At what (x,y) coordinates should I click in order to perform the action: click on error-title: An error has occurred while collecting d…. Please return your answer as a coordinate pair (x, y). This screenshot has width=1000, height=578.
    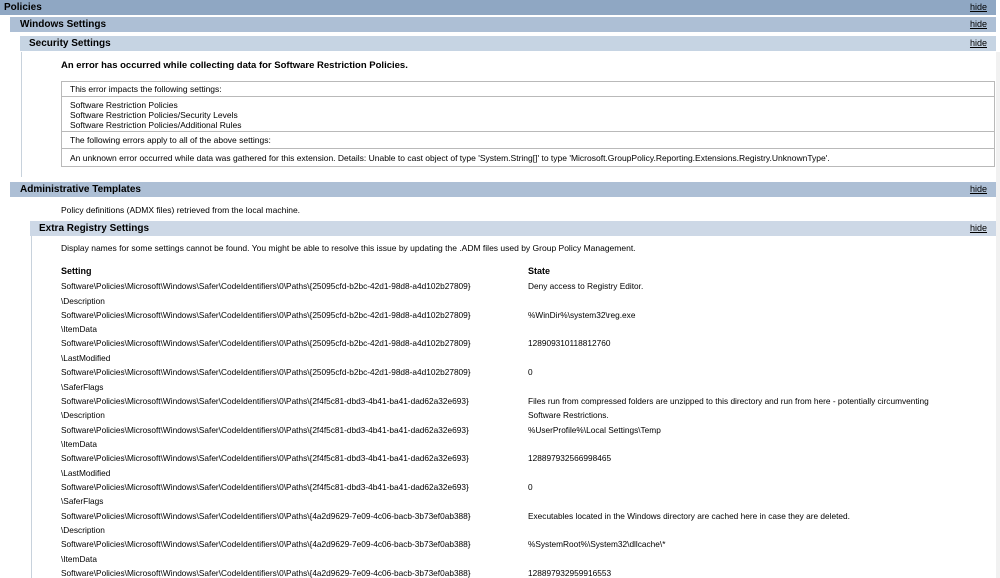
    Looking at the image, I should click on (234, 65).